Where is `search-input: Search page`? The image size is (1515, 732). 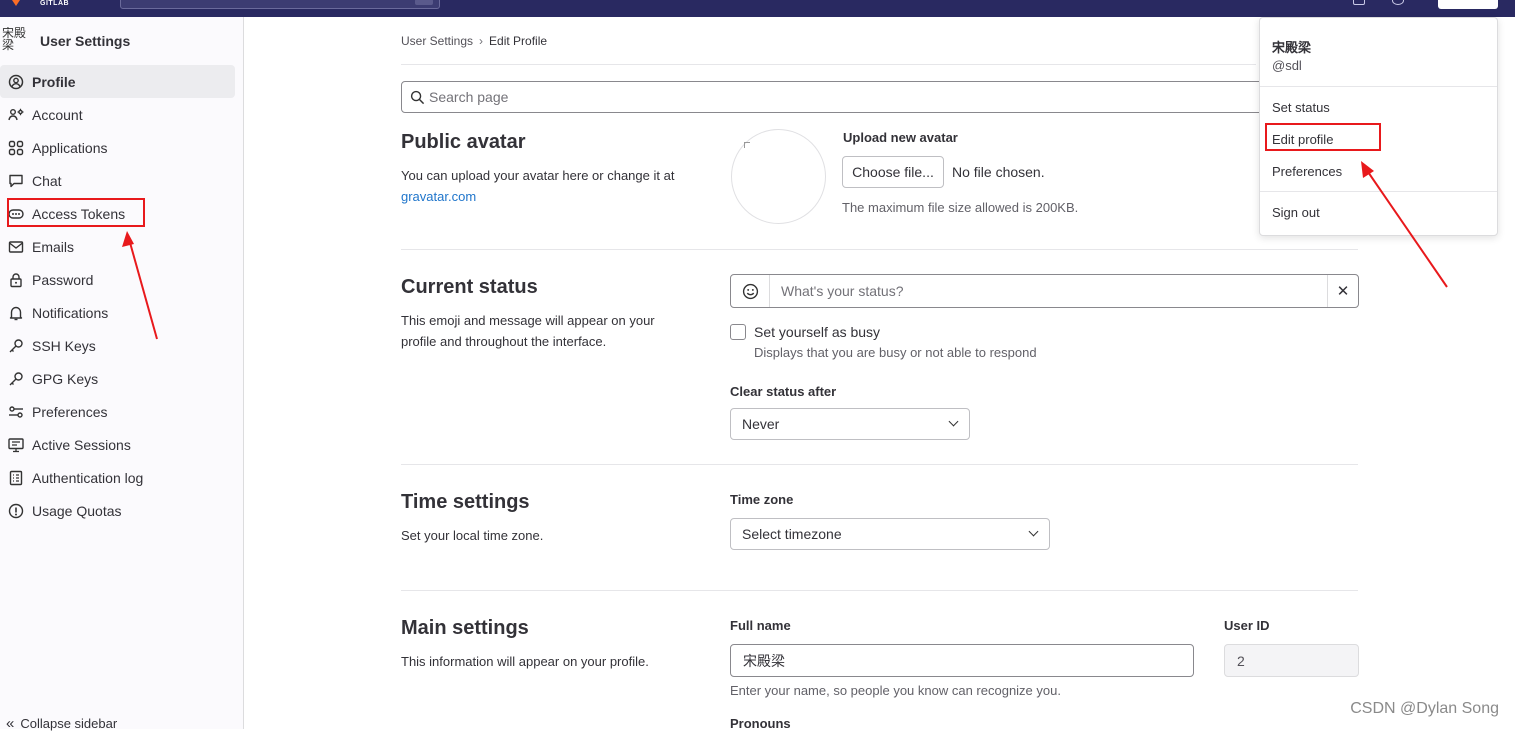 search-input: Search page is located at coordinates (879, 97).